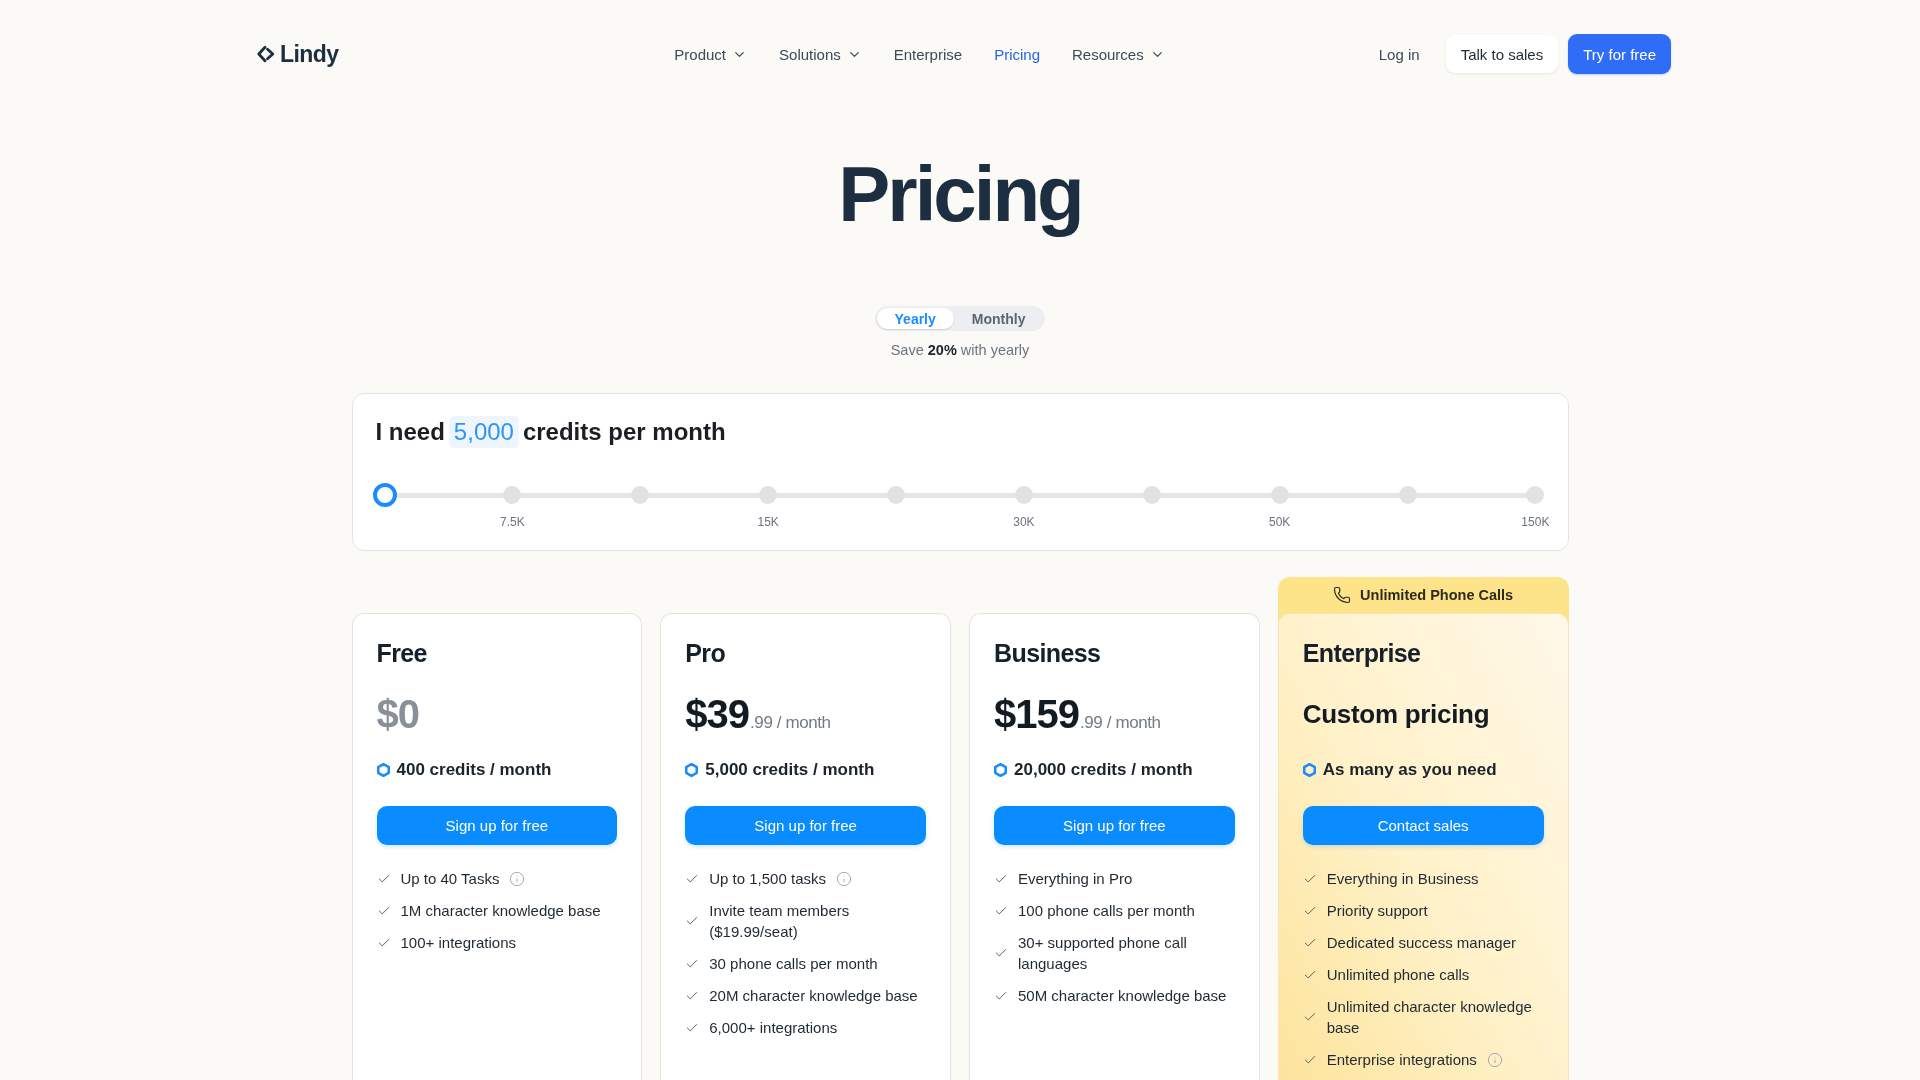 This screenshot has width=1920, height=1080. I want to click on plan-price: $159.99 / month, so click(1078, 714).